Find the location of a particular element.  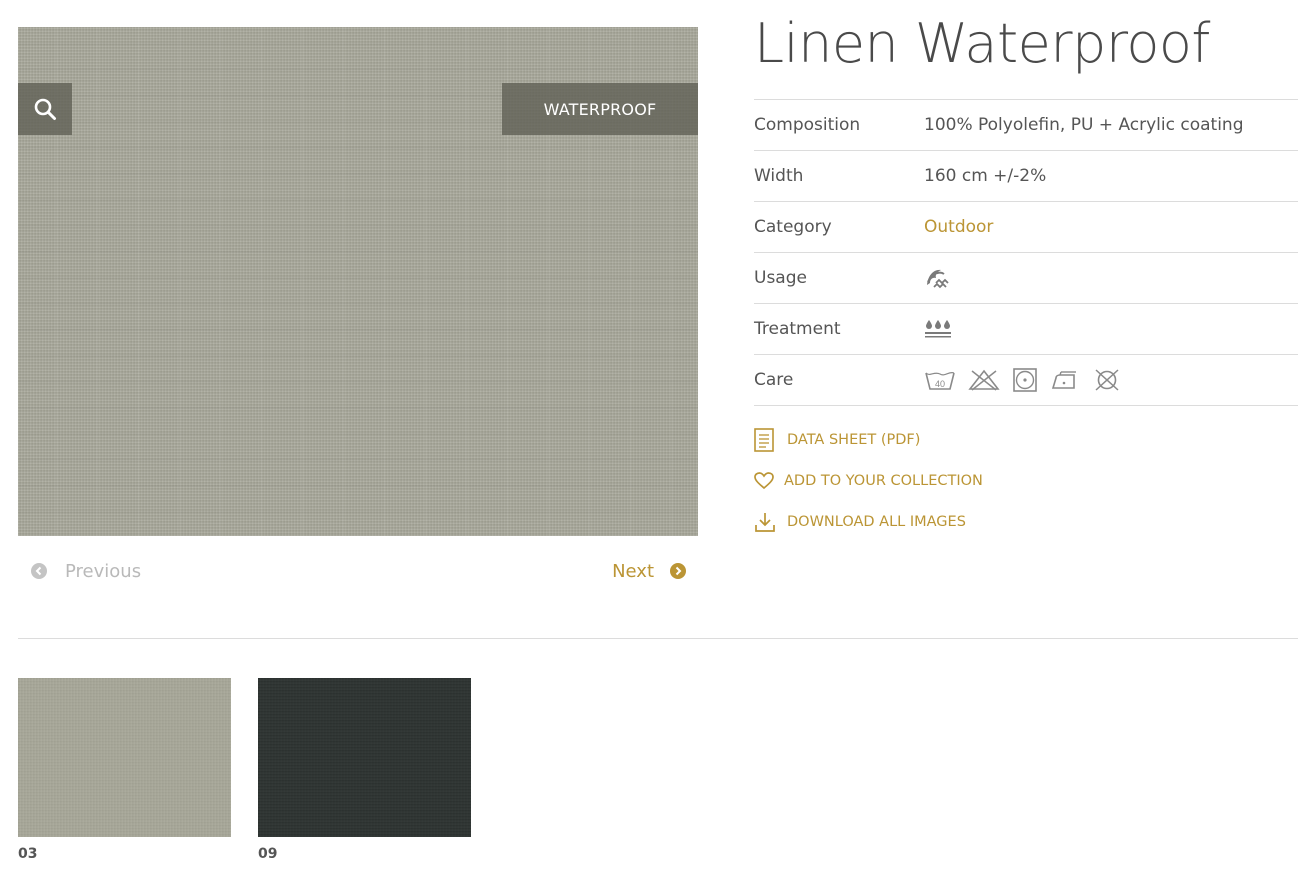

previous-label: Previous is located at coordinates (103, 571).